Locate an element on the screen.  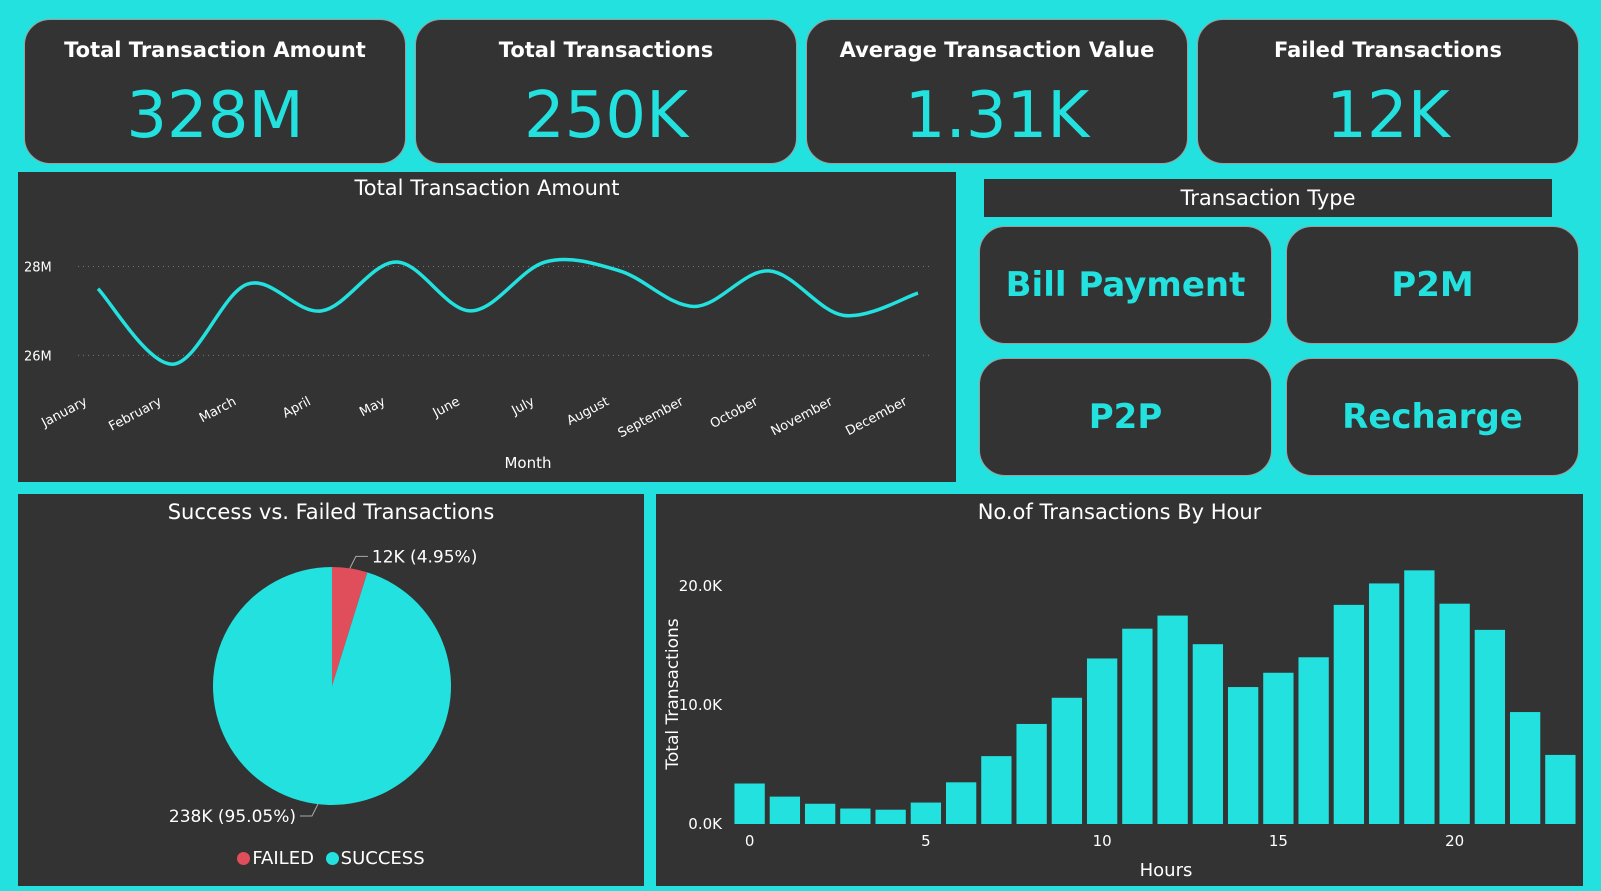
x-tick-label: February is located at coordinates (136, 414).